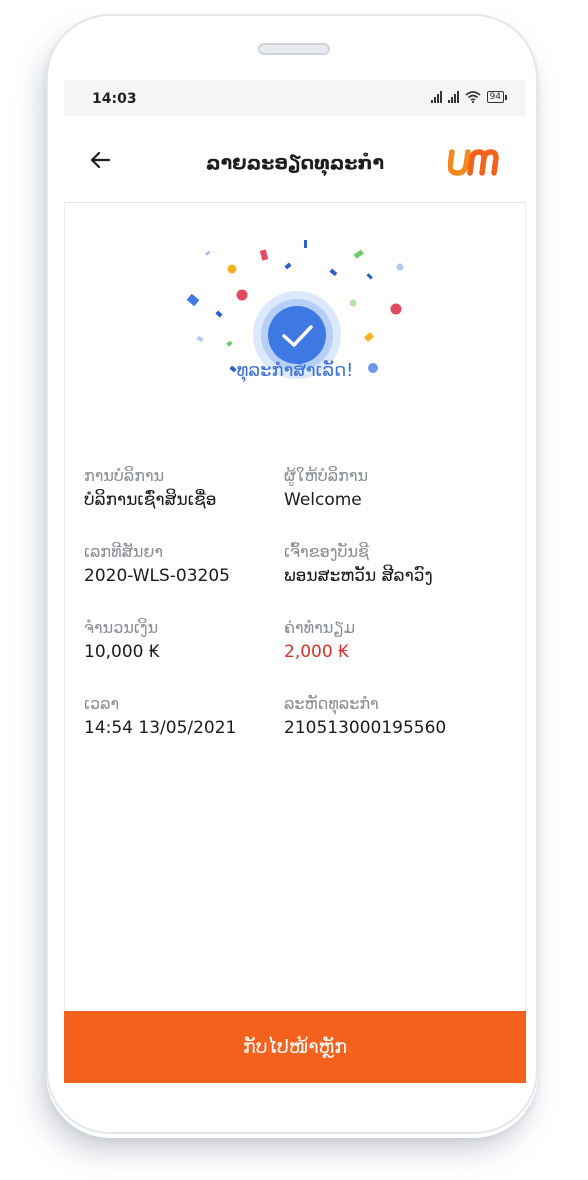 This screenshot has height=1180, width=588. Describe the element at coordinates (358, 576) in the screenshot. I see `account-owner-value: ພອນສະຫວັນ ສີລາວົງ` at that location.